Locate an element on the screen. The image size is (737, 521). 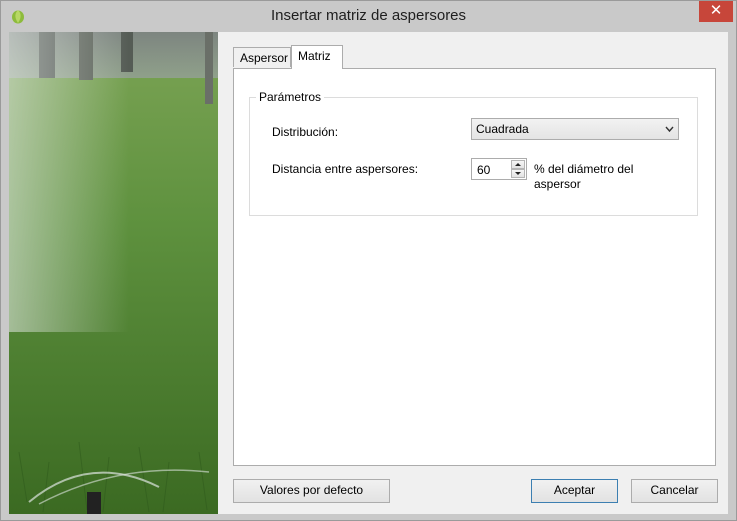
distance-label: Distancia entre aspersores: is located at coordinates (345, 169).